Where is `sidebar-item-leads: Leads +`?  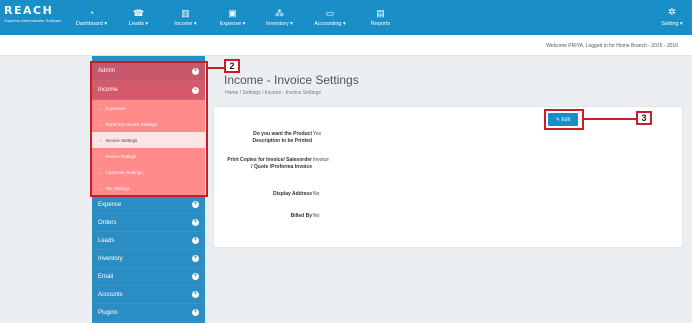 sidebar-item-leads: Leads + is located at coordinates (148, 241).